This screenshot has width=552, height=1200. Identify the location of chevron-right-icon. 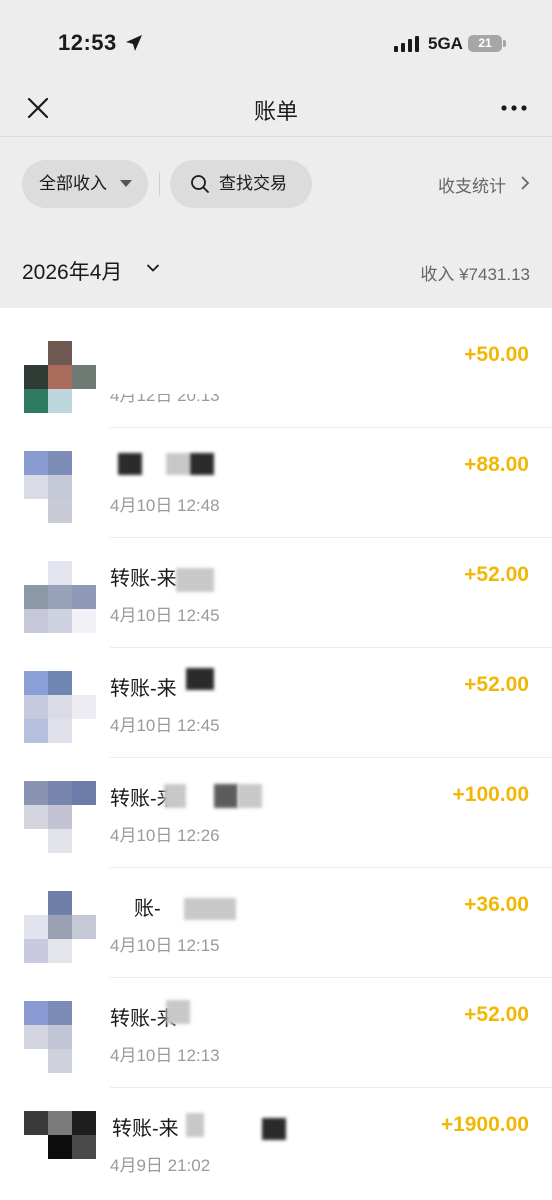
(525, 183).